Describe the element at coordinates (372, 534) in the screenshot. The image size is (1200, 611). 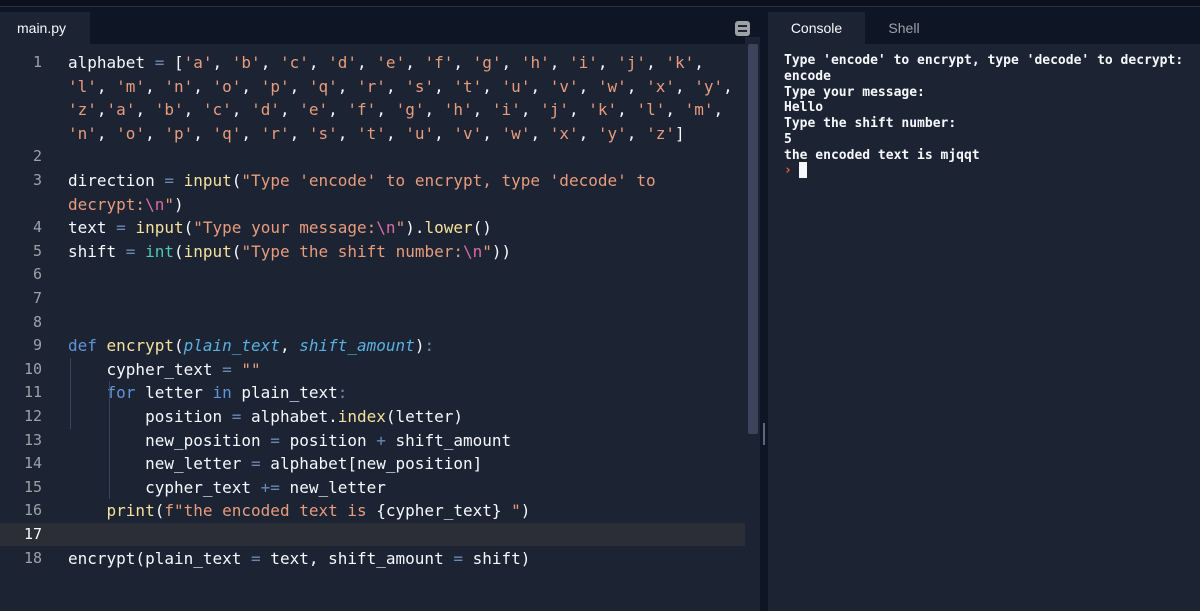
I see `code-line: 17` at that location.